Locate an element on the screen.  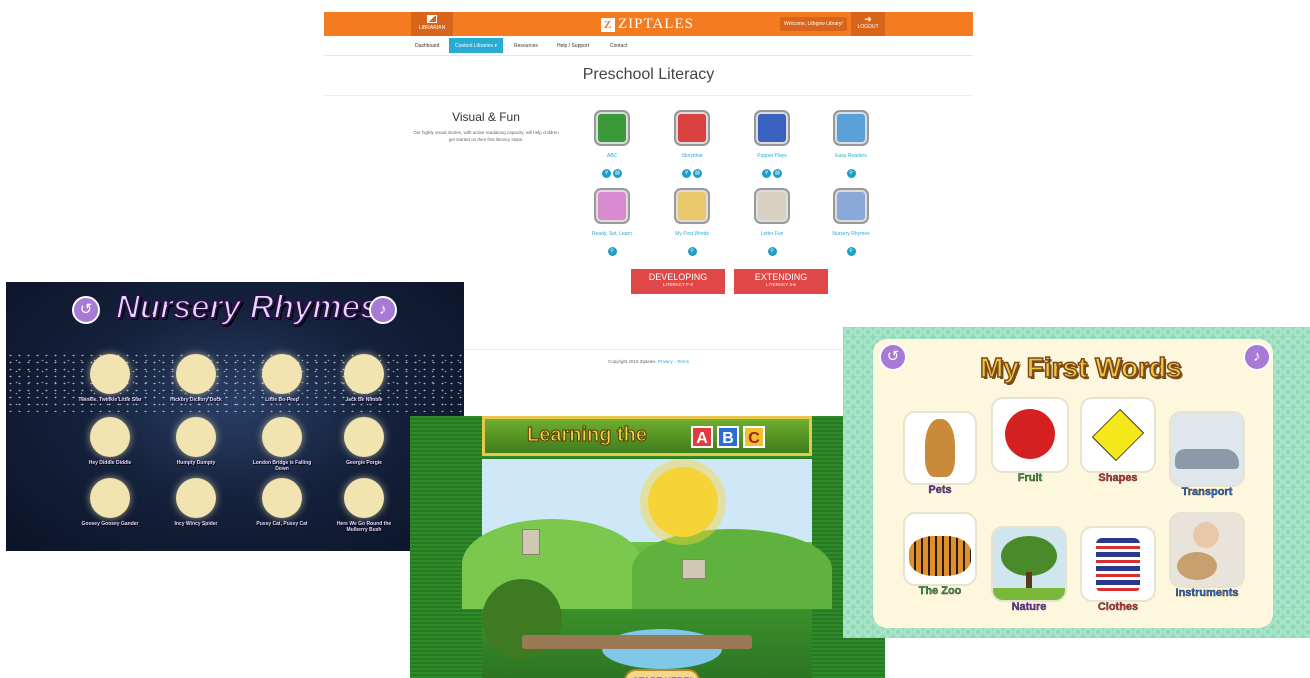
welcome-badge: Welcome, Lithgow Library! is located at coordinates (813, 24).